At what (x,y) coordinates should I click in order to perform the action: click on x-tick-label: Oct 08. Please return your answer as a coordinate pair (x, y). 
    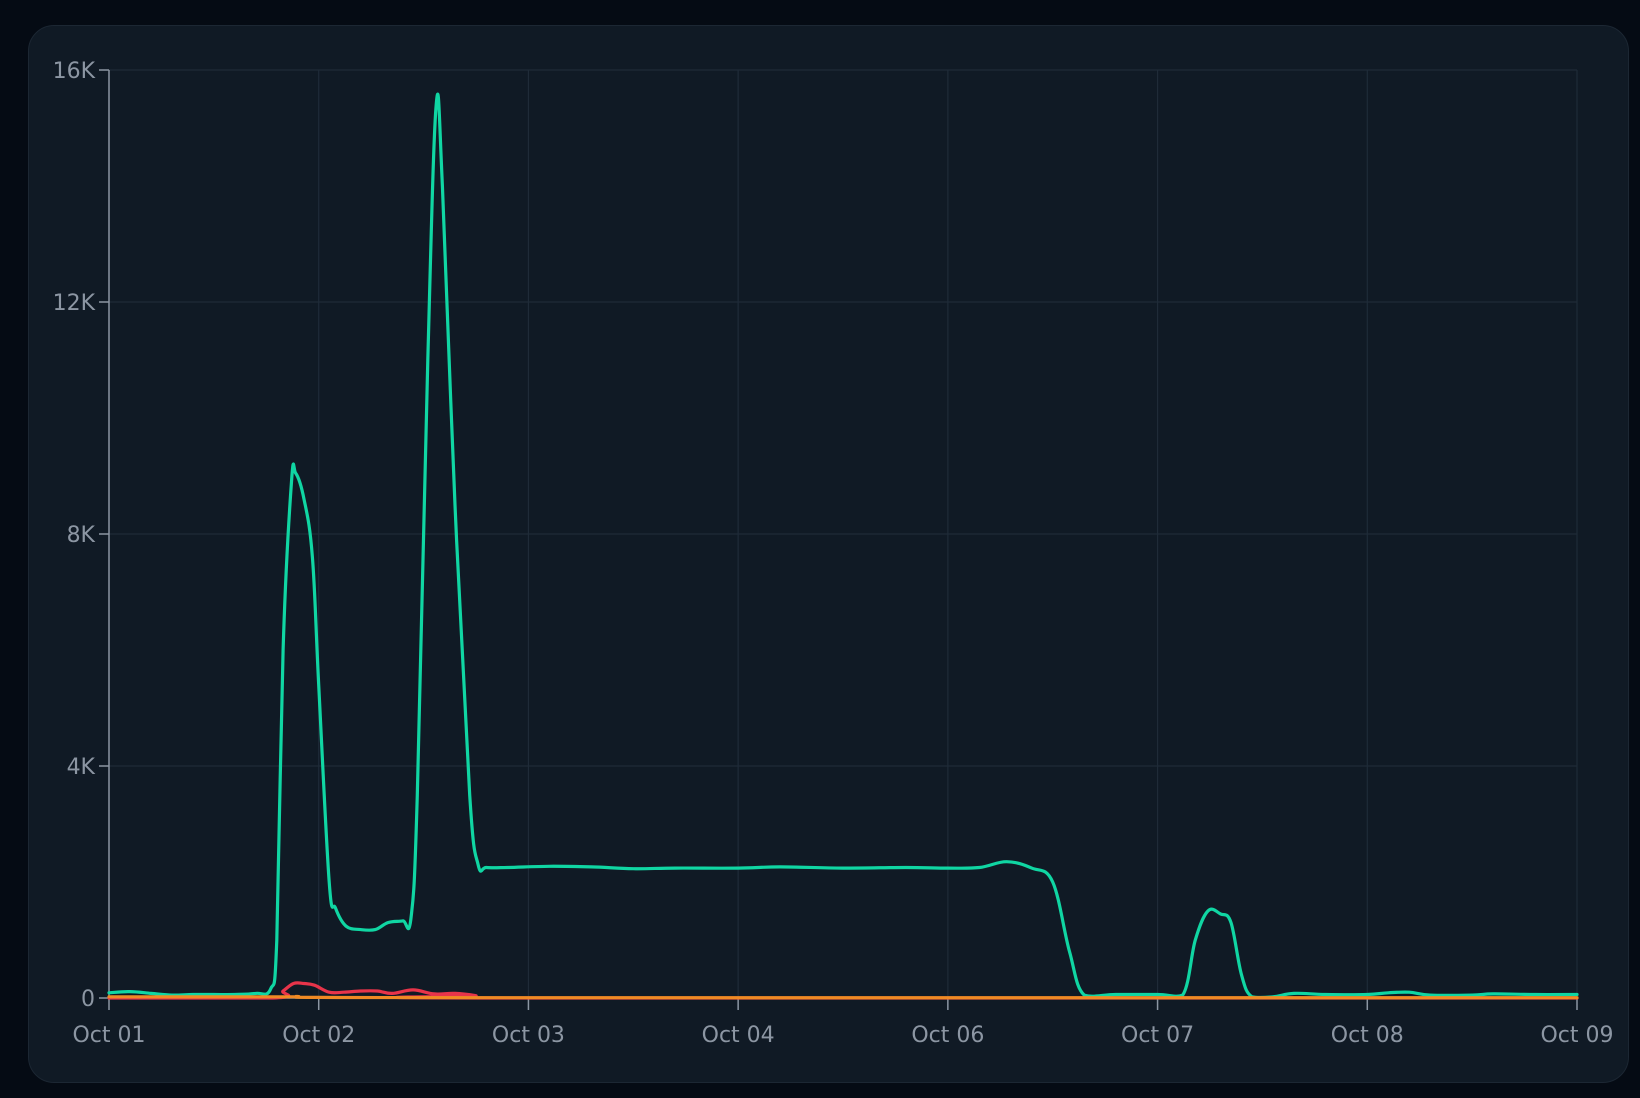
    Looking at the image, I should click on (1367, 1035).